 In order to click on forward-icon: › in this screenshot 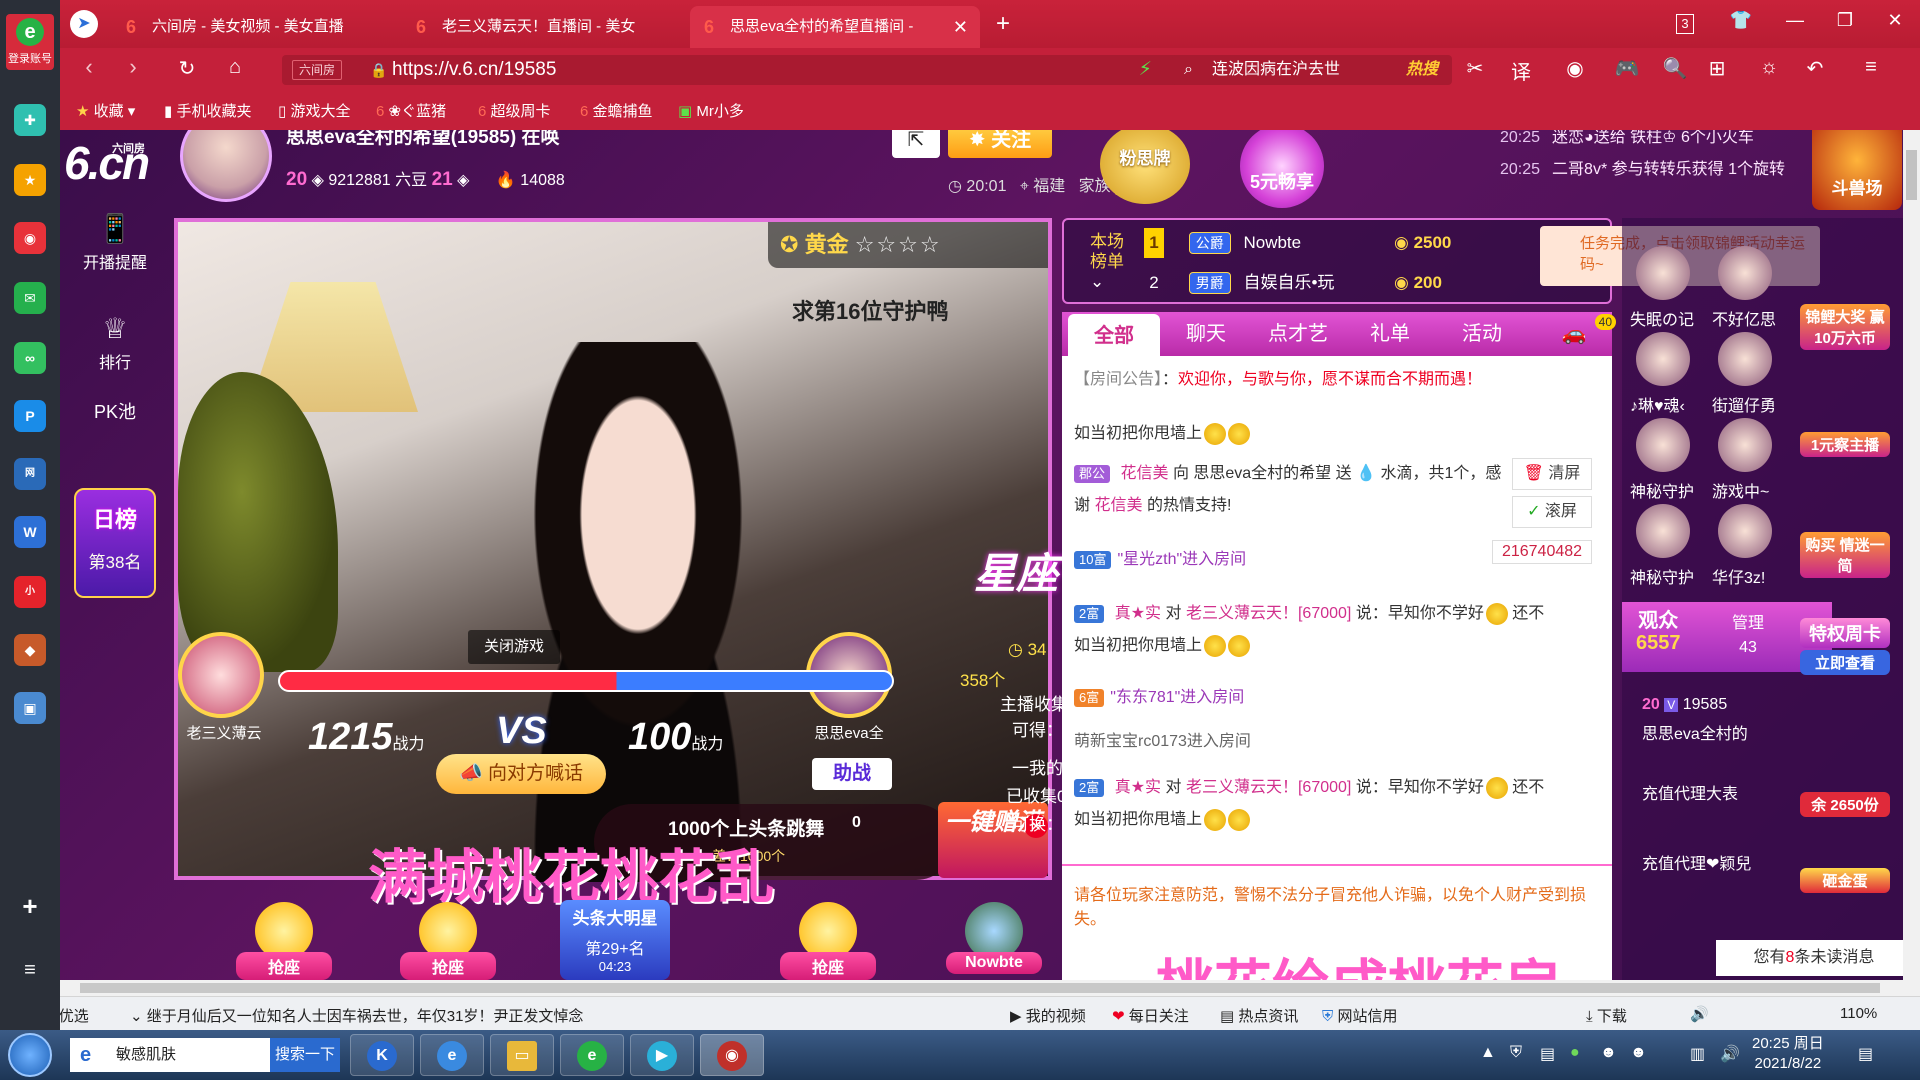, I will do `click(133, 67)`.